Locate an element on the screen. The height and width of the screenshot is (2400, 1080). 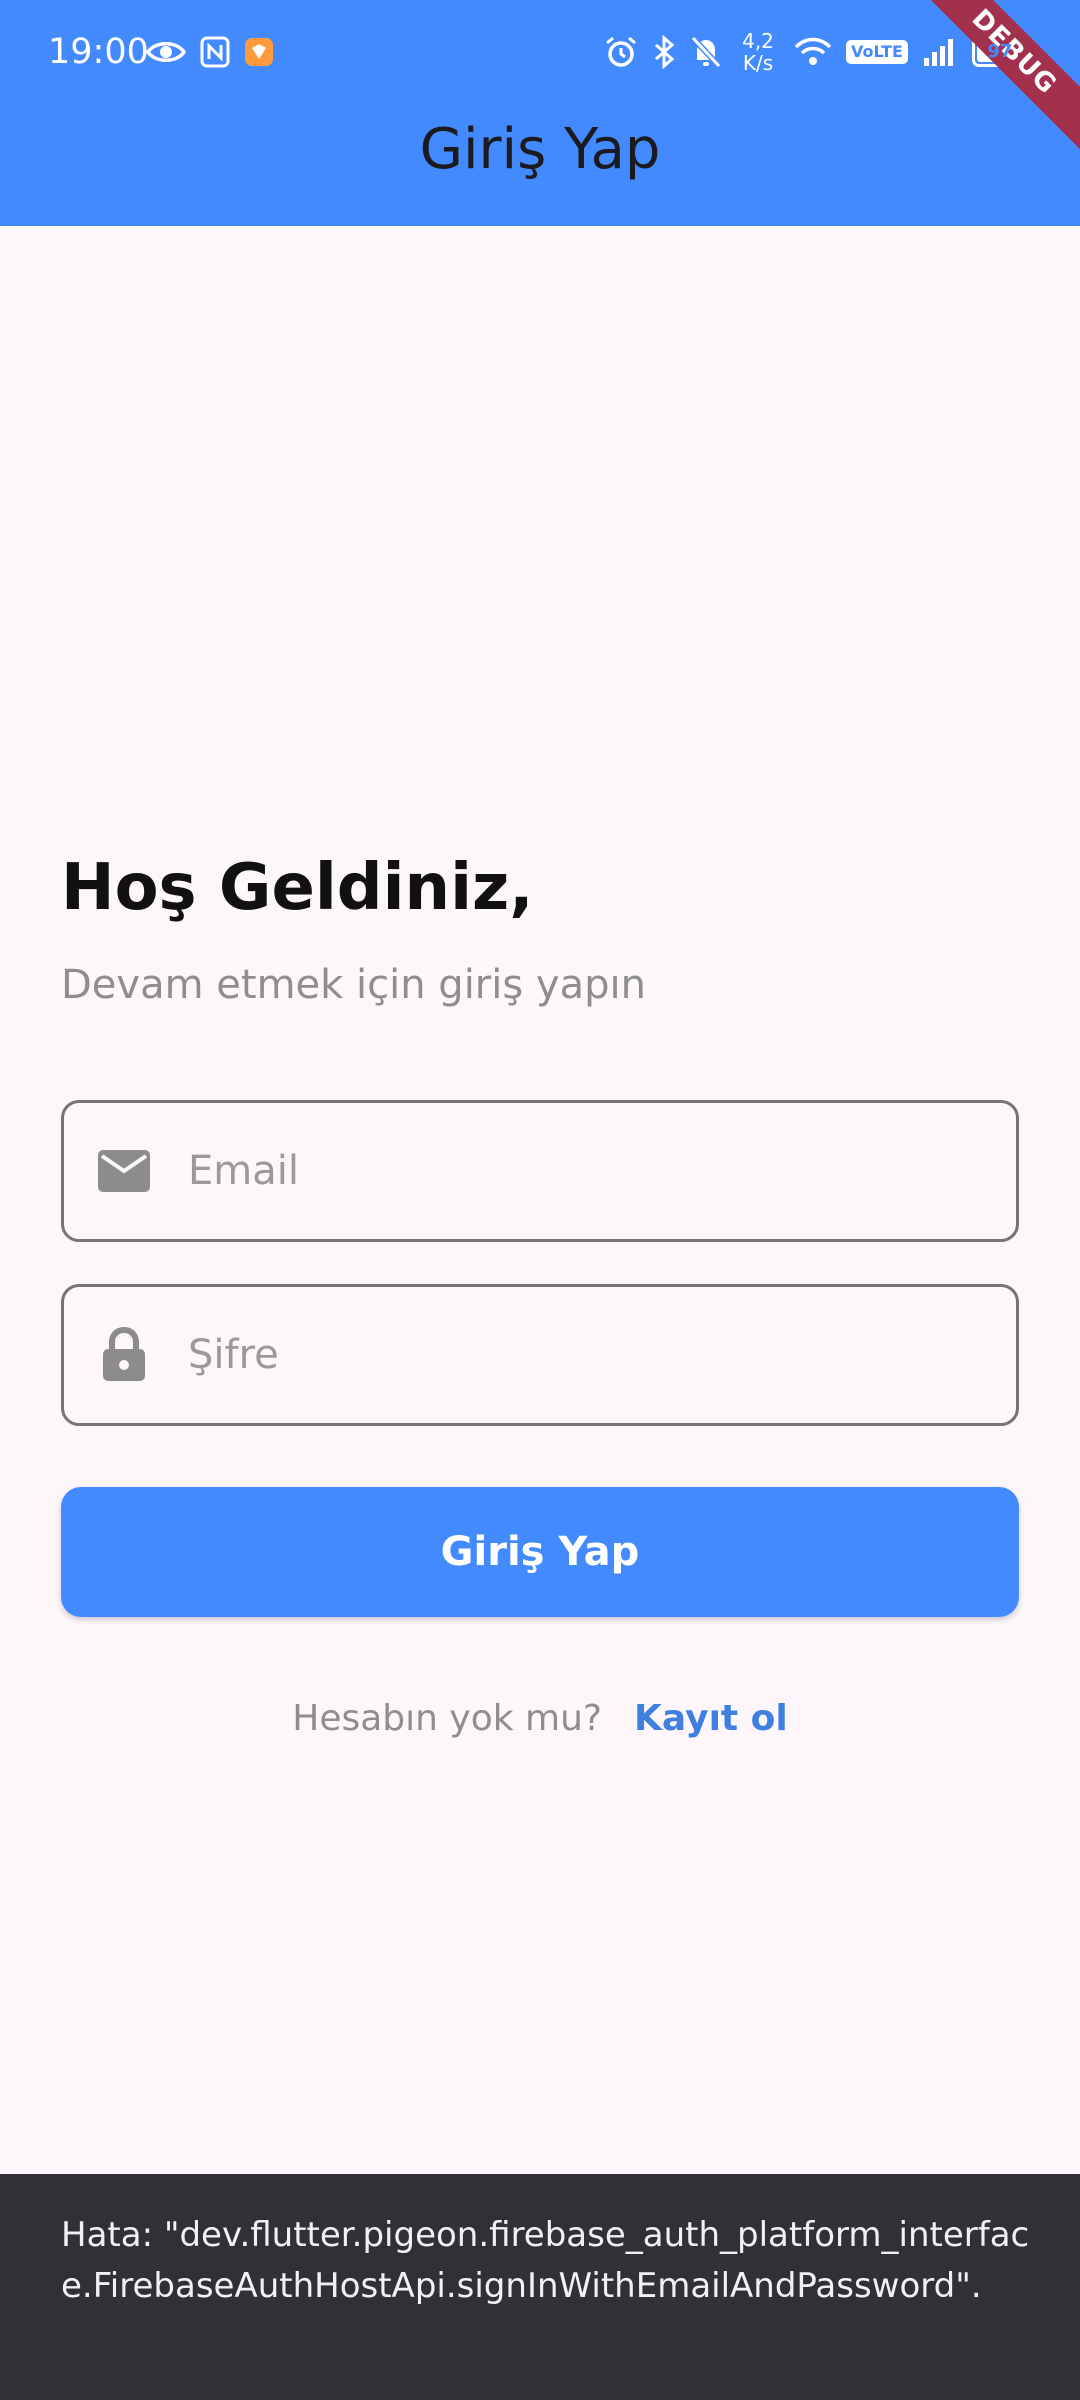
status-left-icons is located at coordinates (210, 52).